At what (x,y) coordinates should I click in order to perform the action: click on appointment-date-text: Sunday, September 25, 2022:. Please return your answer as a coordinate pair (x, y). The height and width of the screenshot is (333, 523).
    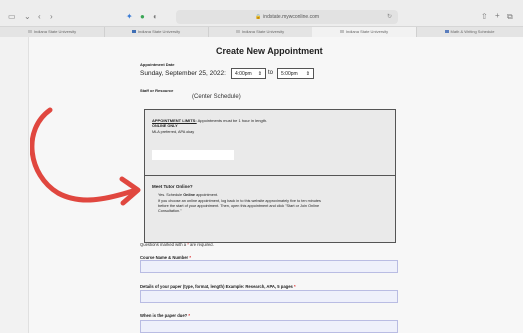
    Looking at the image, I should click on (183, 73).